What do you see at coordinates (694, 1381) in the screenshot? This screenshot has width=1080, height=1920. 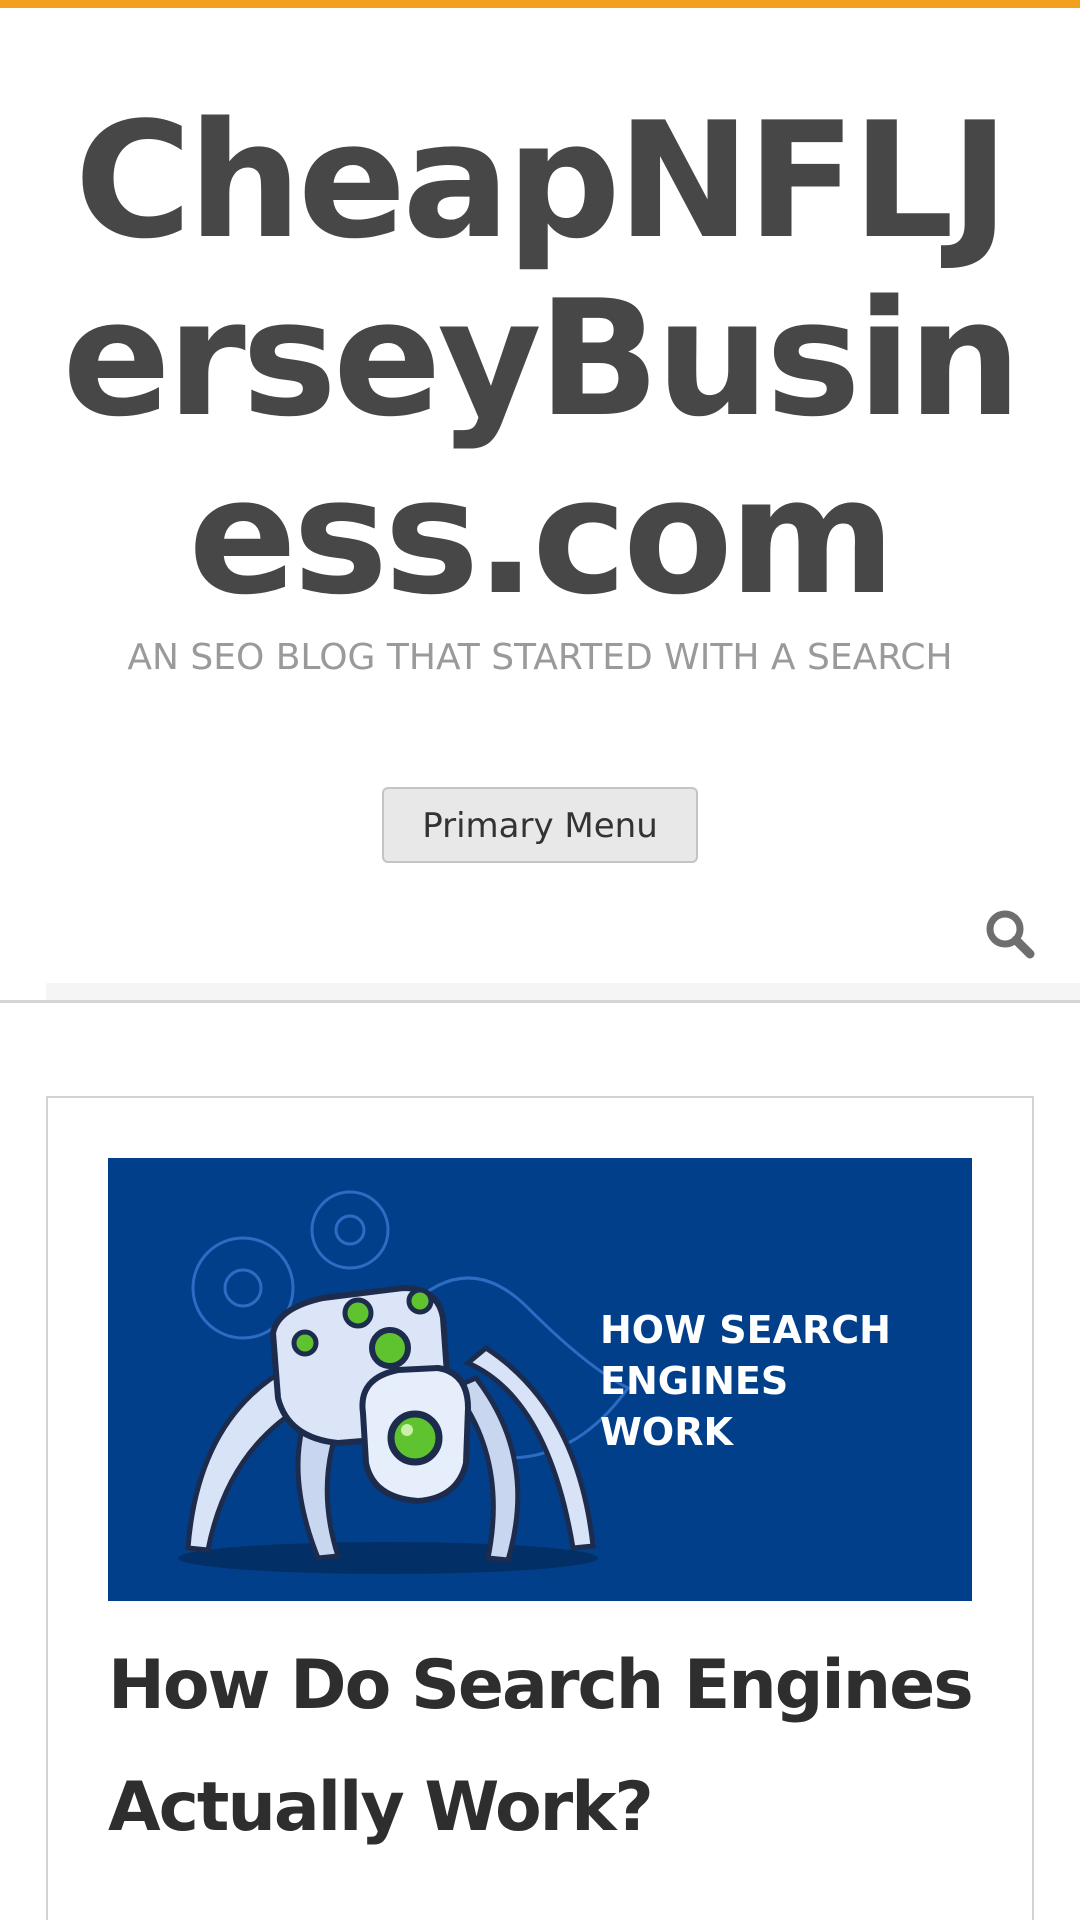 I see `caption-line-2: ENGINES` at bounding box center [694, 1381].